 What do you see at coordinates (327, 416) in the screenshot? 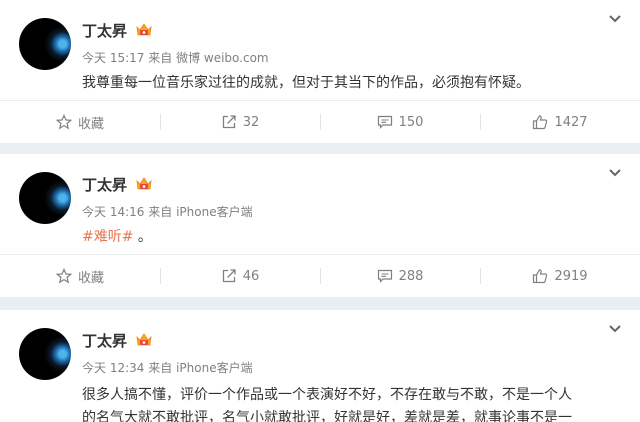
I see `post-text-line: 的名气大就不敢批评，名气小就敢批评，好就是好，差就是差，就事论事不是一` at bounding box center [327, 416].